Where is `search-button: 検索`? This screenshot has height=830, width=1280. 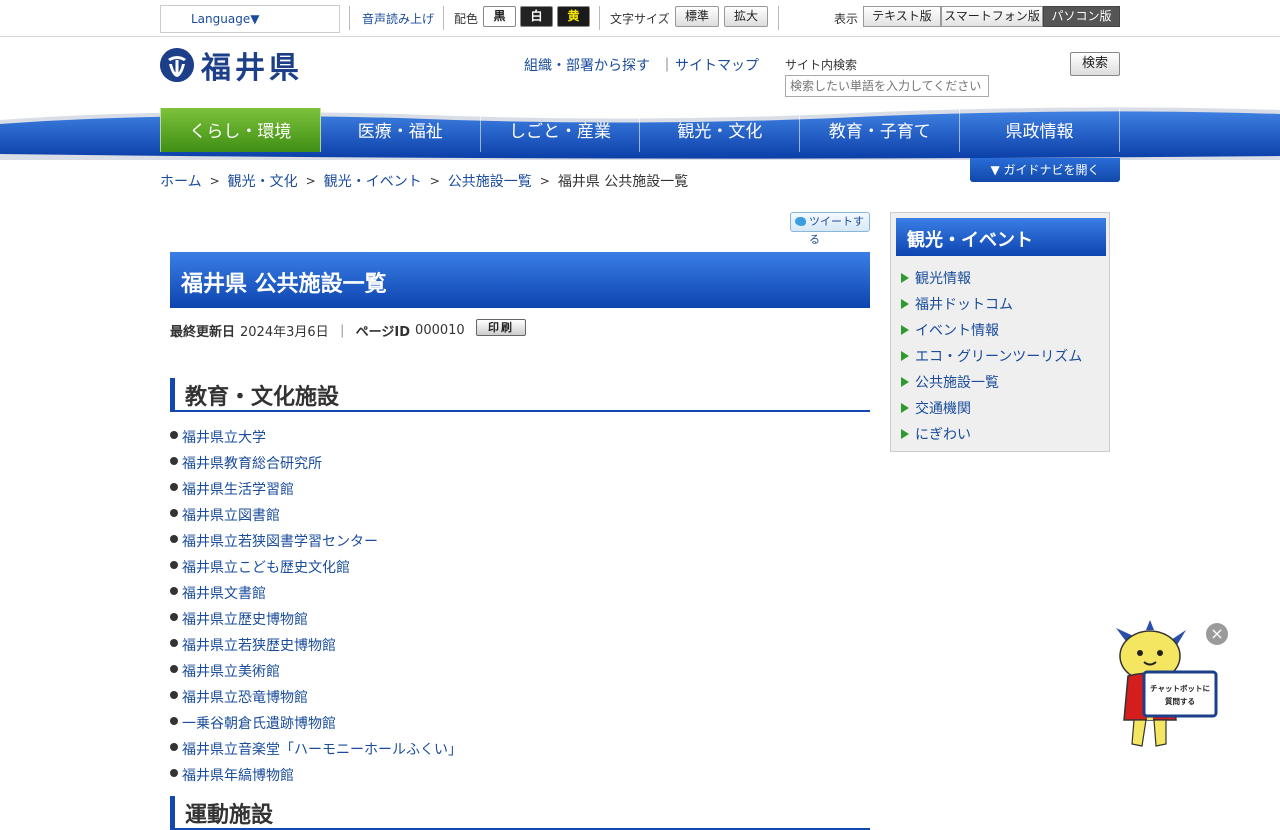
search-button: 検索 is located at coordinates (1095, 64).